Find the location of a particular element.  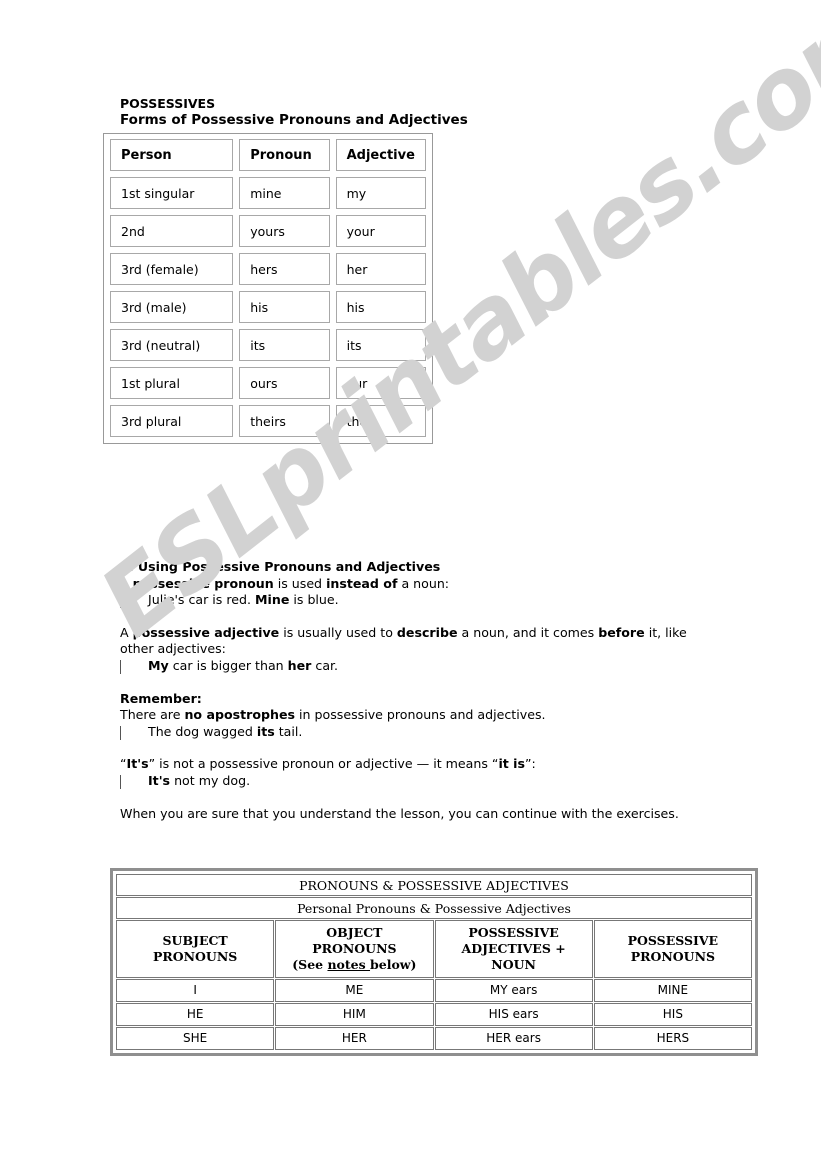

cell-possessive-adjective: MY ears is located at coordinates (513, 990).